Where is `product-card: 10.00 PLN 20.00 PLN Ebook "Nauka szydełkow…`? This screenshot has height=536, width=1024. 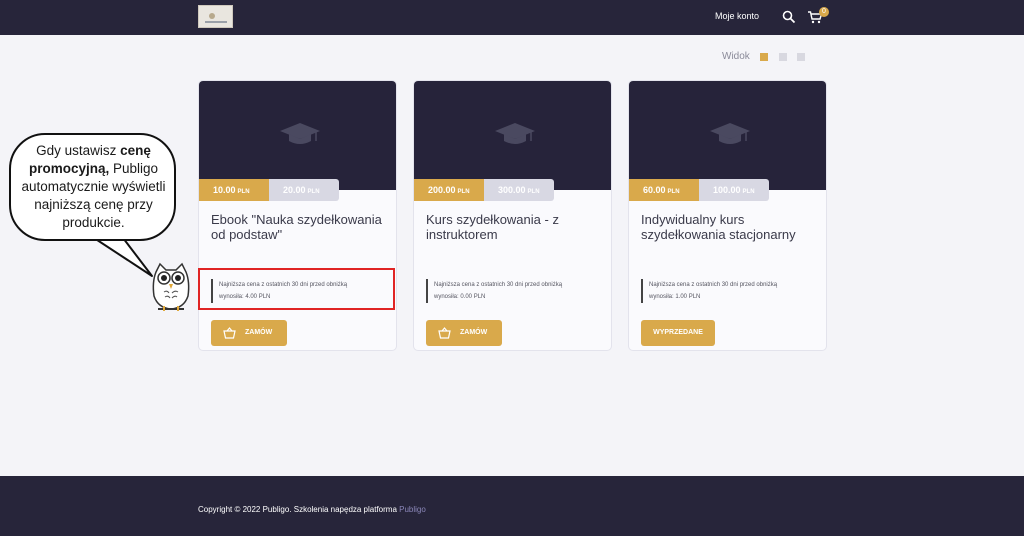 product-card: 10.00 PLN 20.00 PLN Ebook "Nauka szydełkow… is located at coordinates (297, 215).